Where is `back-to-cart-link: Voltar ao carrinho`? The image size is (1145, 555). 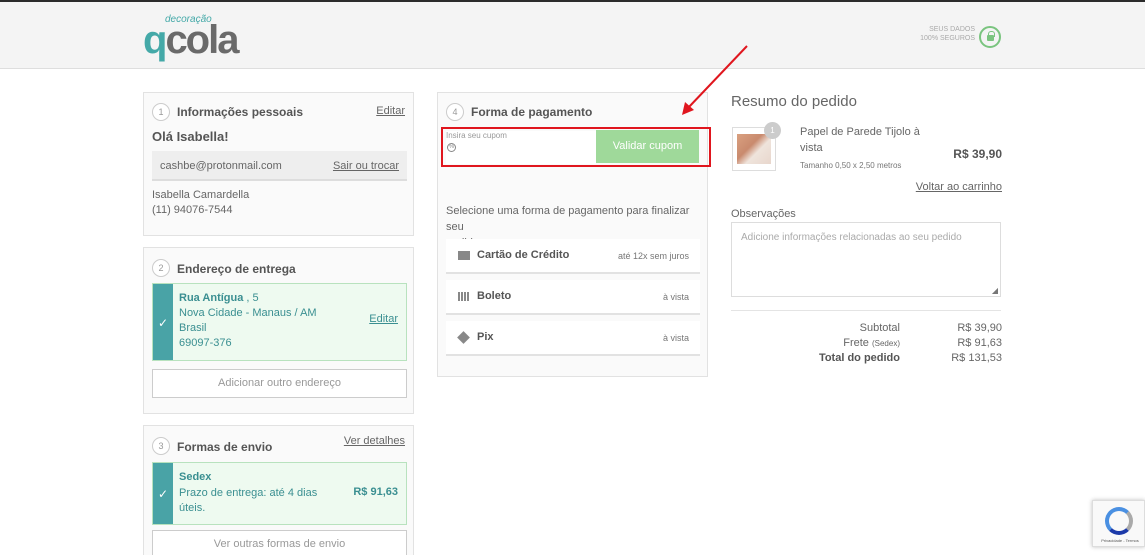 back-to-cart-link: Voltar ao carrinho is located at coordinates (941, 187).